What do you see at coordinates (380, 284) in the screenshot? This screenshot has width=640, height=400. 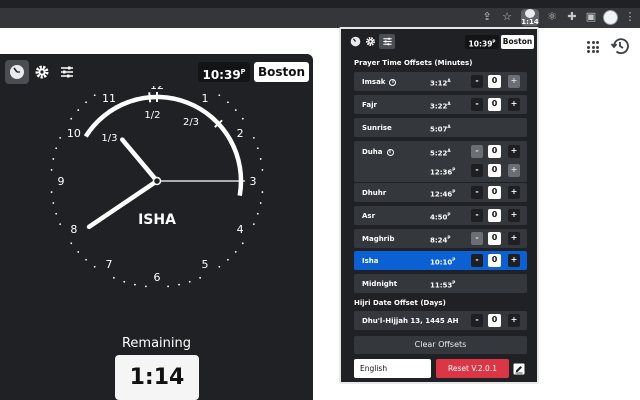 I see `prayer-name: Midnight` at bounding box center [380, 284].